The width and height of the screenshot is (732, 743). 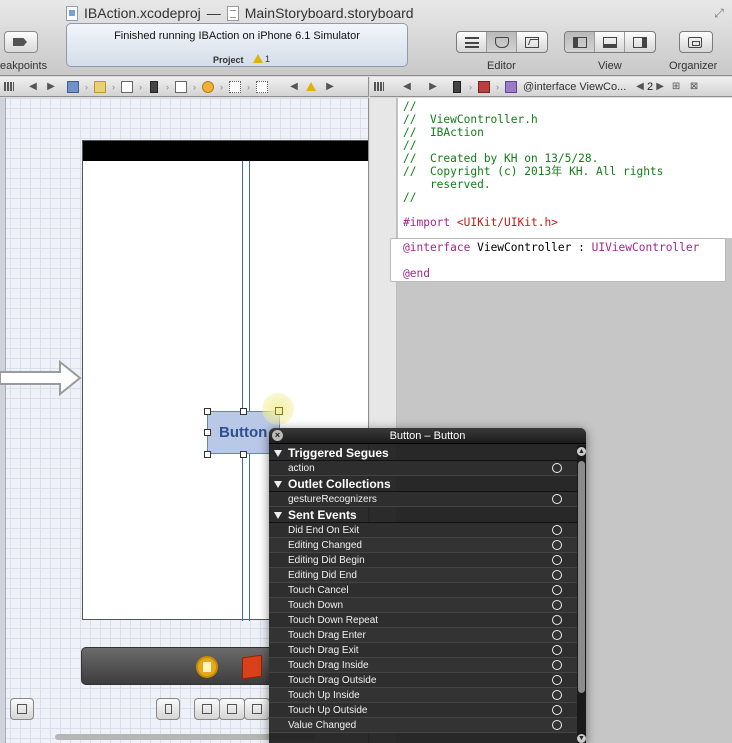 I want to click on close-assistant-button: ⊠, so click(x=694, y=87).